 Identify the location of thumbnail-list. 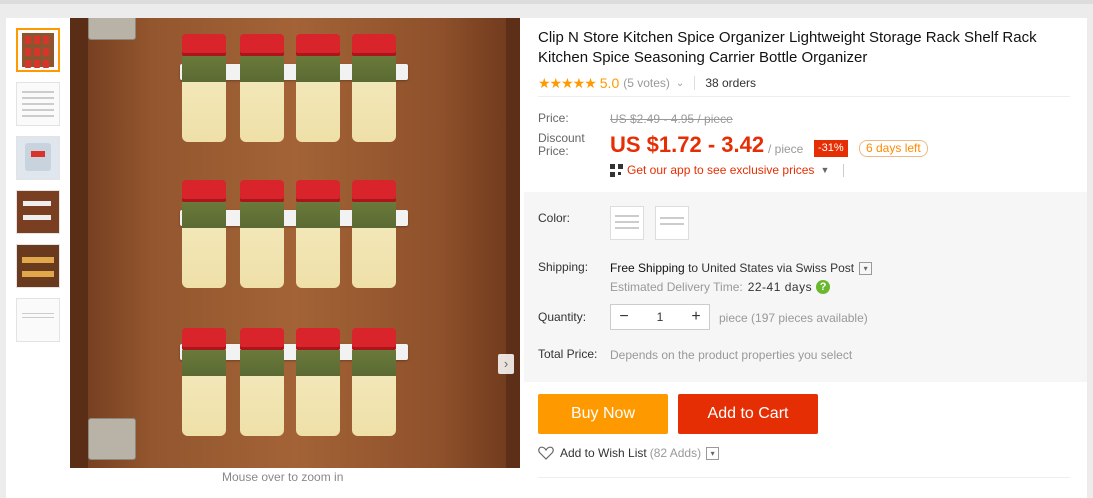
(39, 190).